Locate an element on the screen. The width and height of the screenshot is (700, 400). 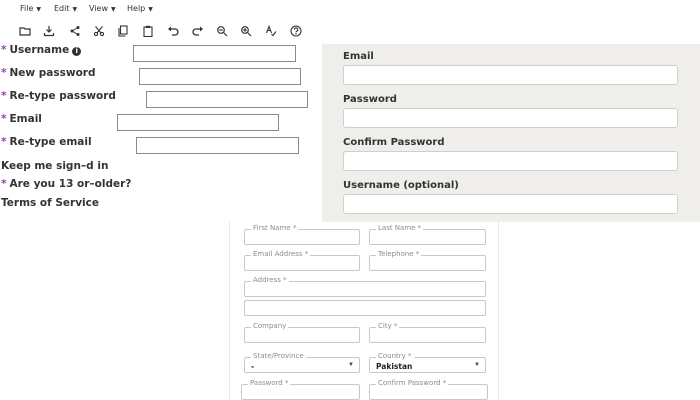
menu-view-label: View is located at coordinates (98, 8).